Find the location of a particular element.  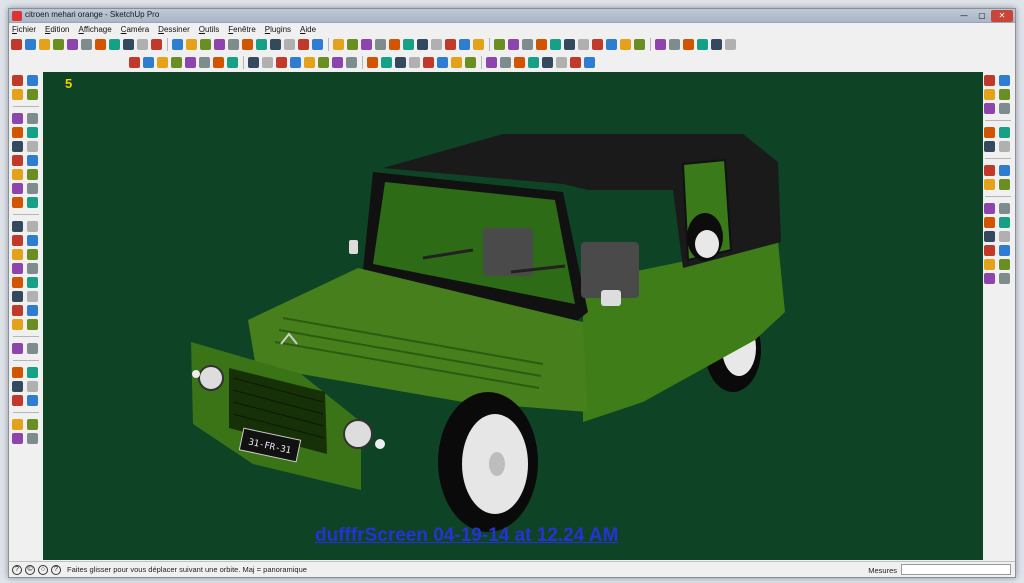

toolbar-left-tool-18-icon is located at coordinates (32, 202).